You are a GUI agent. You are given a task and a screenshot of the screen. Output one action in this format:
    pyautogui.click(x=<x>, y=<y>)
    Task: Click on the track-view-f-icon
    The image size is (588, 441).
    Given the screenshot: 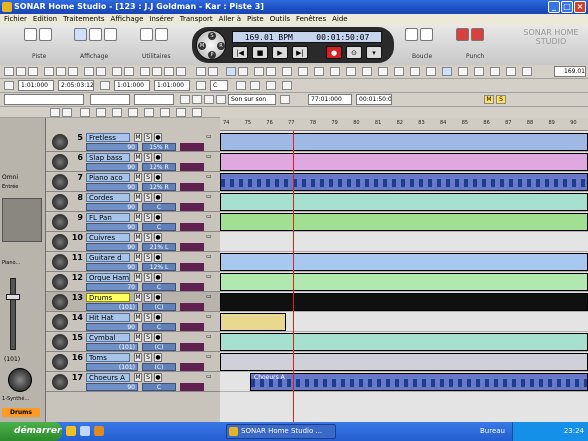 What is the action you would take?
    pyautogui.click(x=133, y=112)
    